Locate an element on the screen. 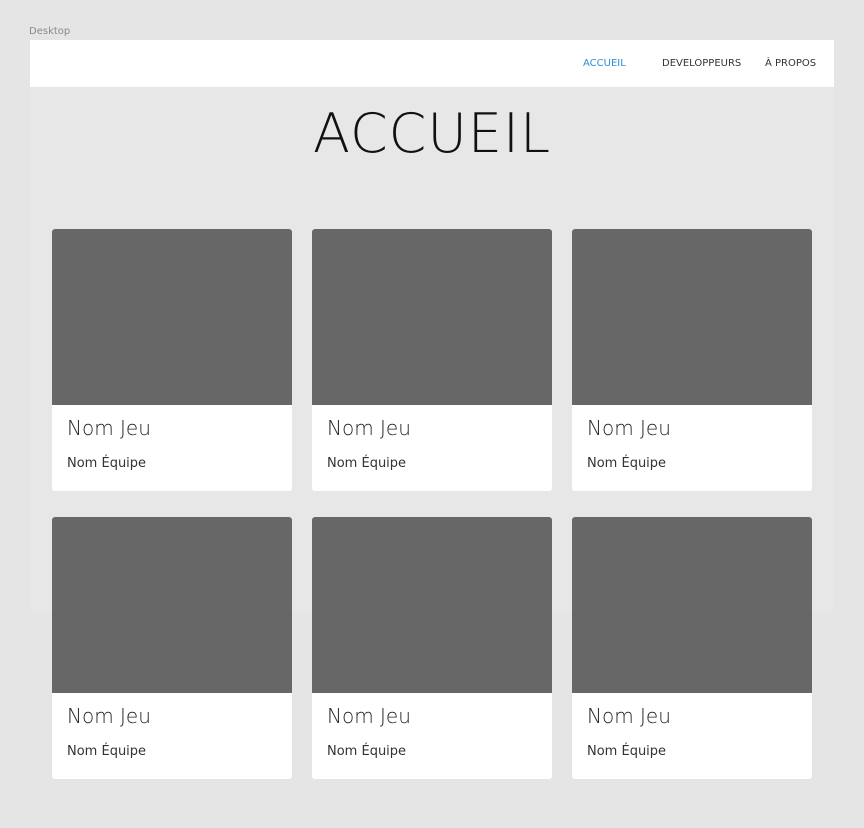 This screenshot has width=864, height=828. top-navbar: ACCUEIL DEVELOPPEURS À PROPOS is located at coordinates (432, 63).